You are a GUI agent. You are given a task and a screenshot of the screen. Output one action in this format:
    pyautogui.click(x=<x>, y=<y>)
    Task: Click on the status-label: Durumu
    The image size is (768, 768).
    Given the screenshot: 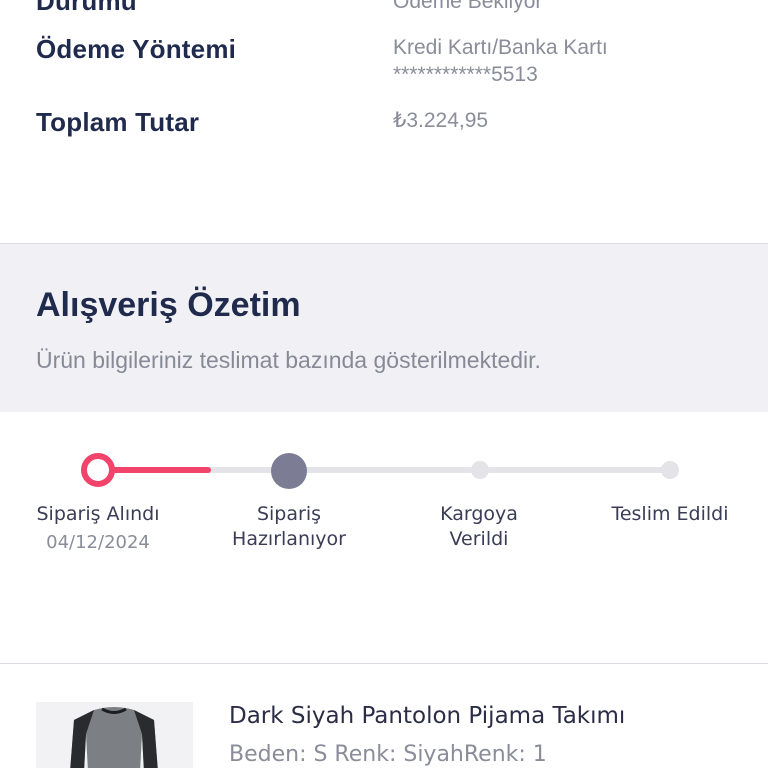 What is the action you would take?
    pyautogui.click(x=86, y=8)
    